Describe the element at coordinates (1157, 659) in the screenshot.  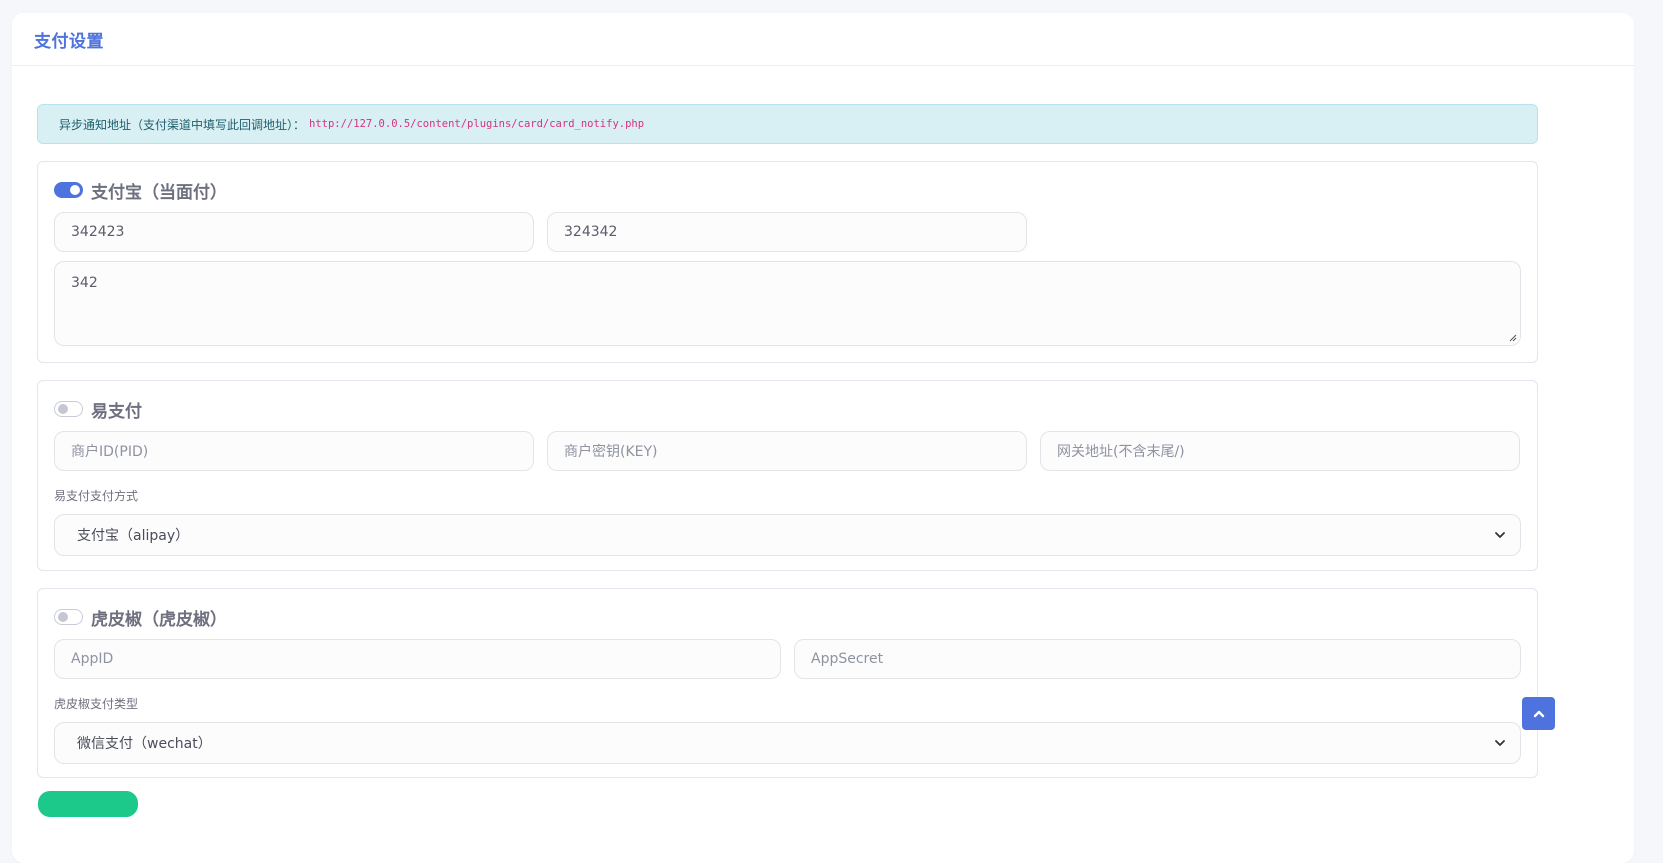
I see `xunhu-appsecret-input: AppSecret` at that location.